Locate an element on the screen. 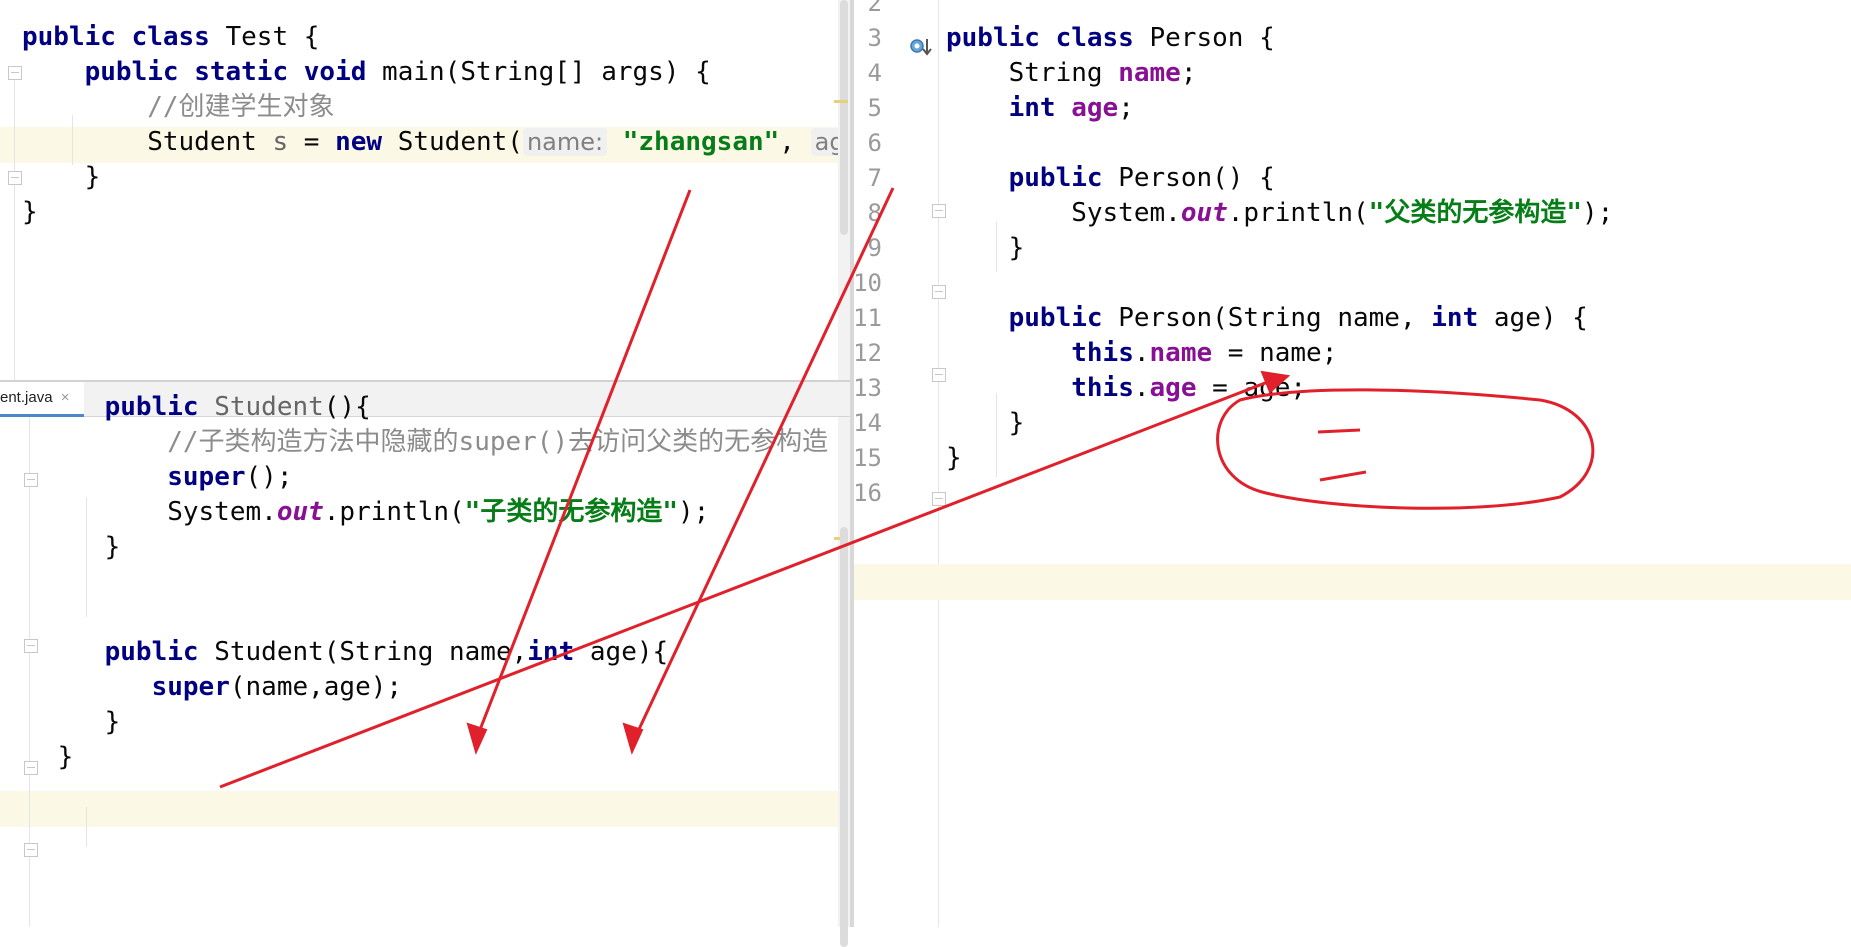  code-token: Person(String name, is located at coordinates (1275, 318).